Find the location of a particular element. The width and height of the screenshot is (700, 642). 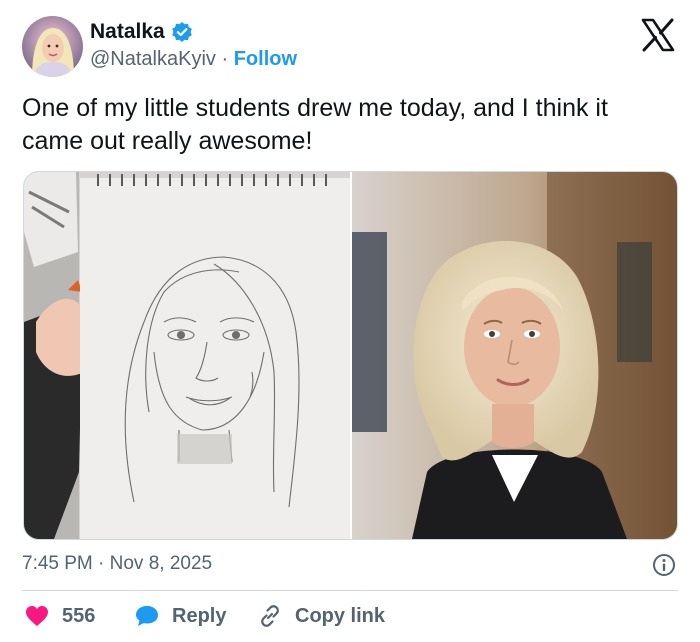

action-bar: 556 Reply Copy link is located at coordinates (350, 616).